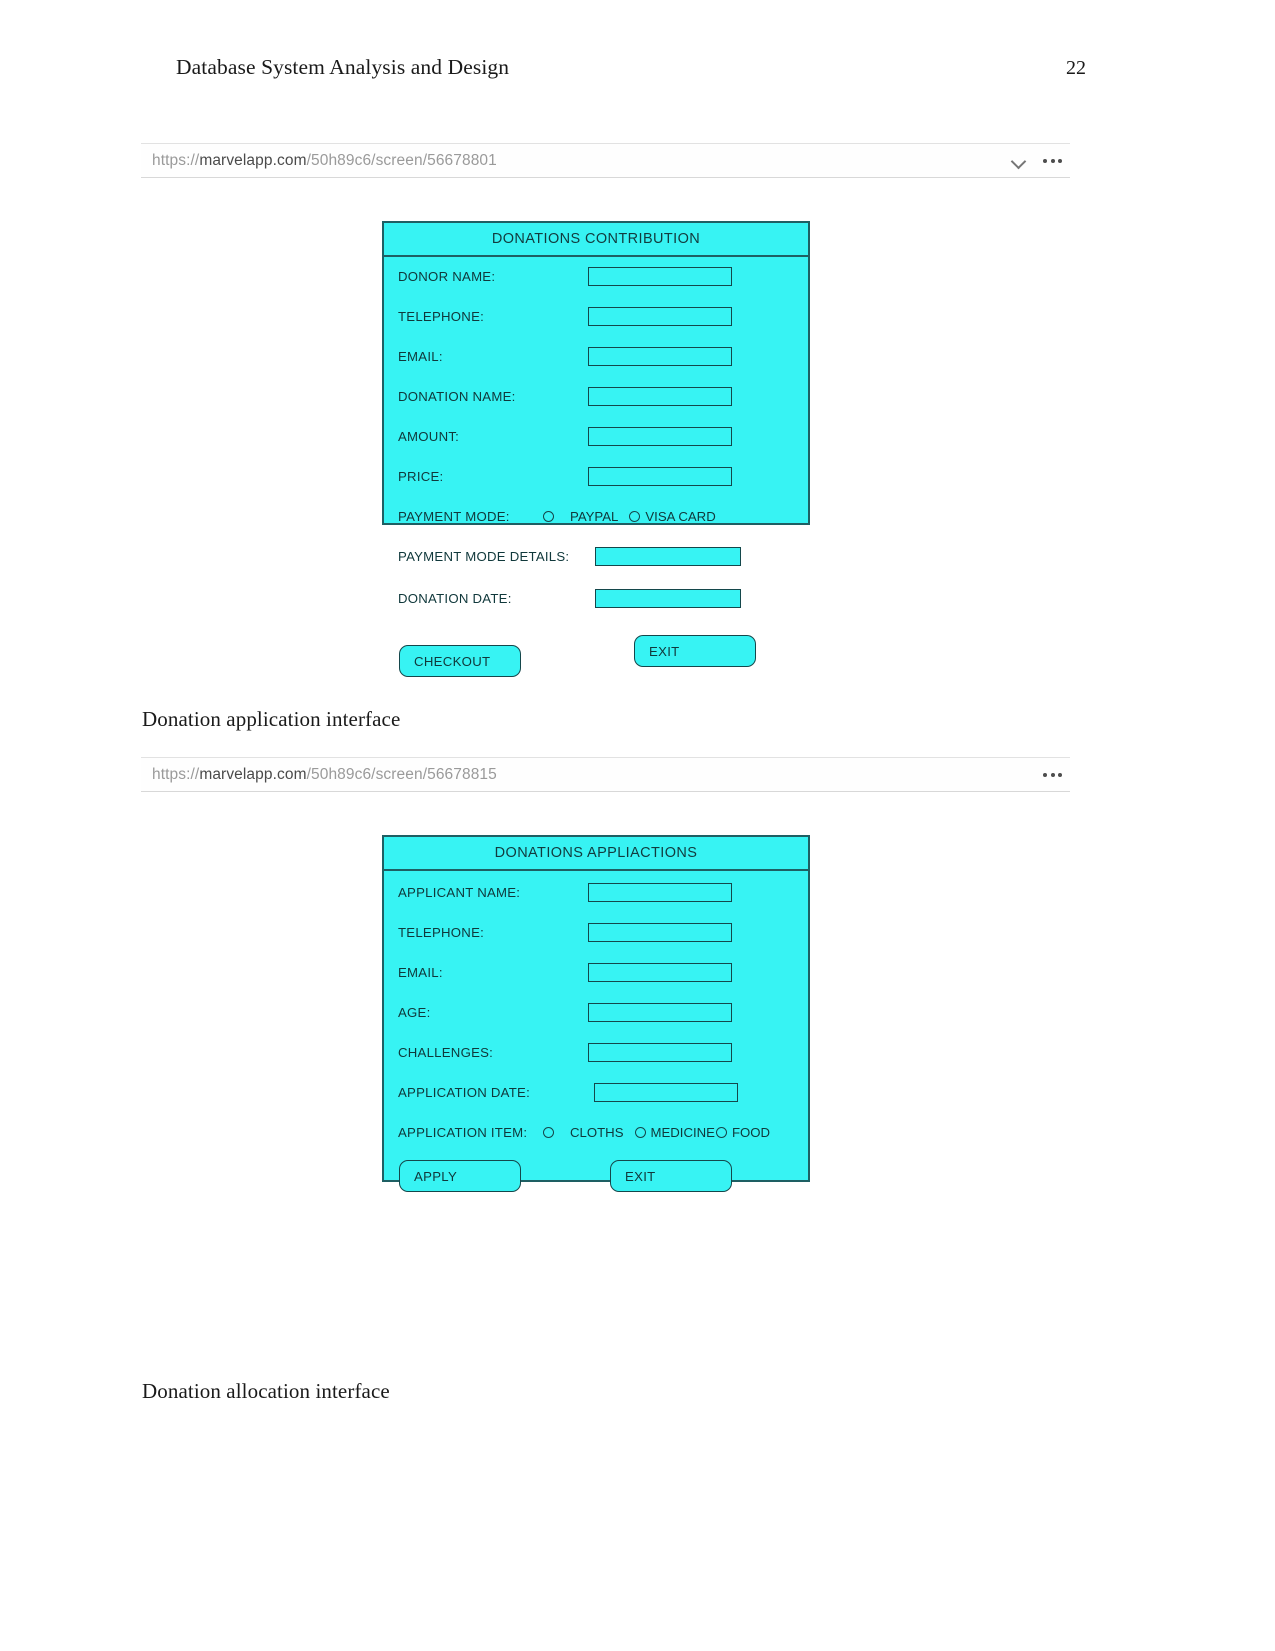 The image size is (1275, 1651). Describe the element at coordinates (460, 1176) in the screenshot. I see `apply-button: APPLY` at that location.